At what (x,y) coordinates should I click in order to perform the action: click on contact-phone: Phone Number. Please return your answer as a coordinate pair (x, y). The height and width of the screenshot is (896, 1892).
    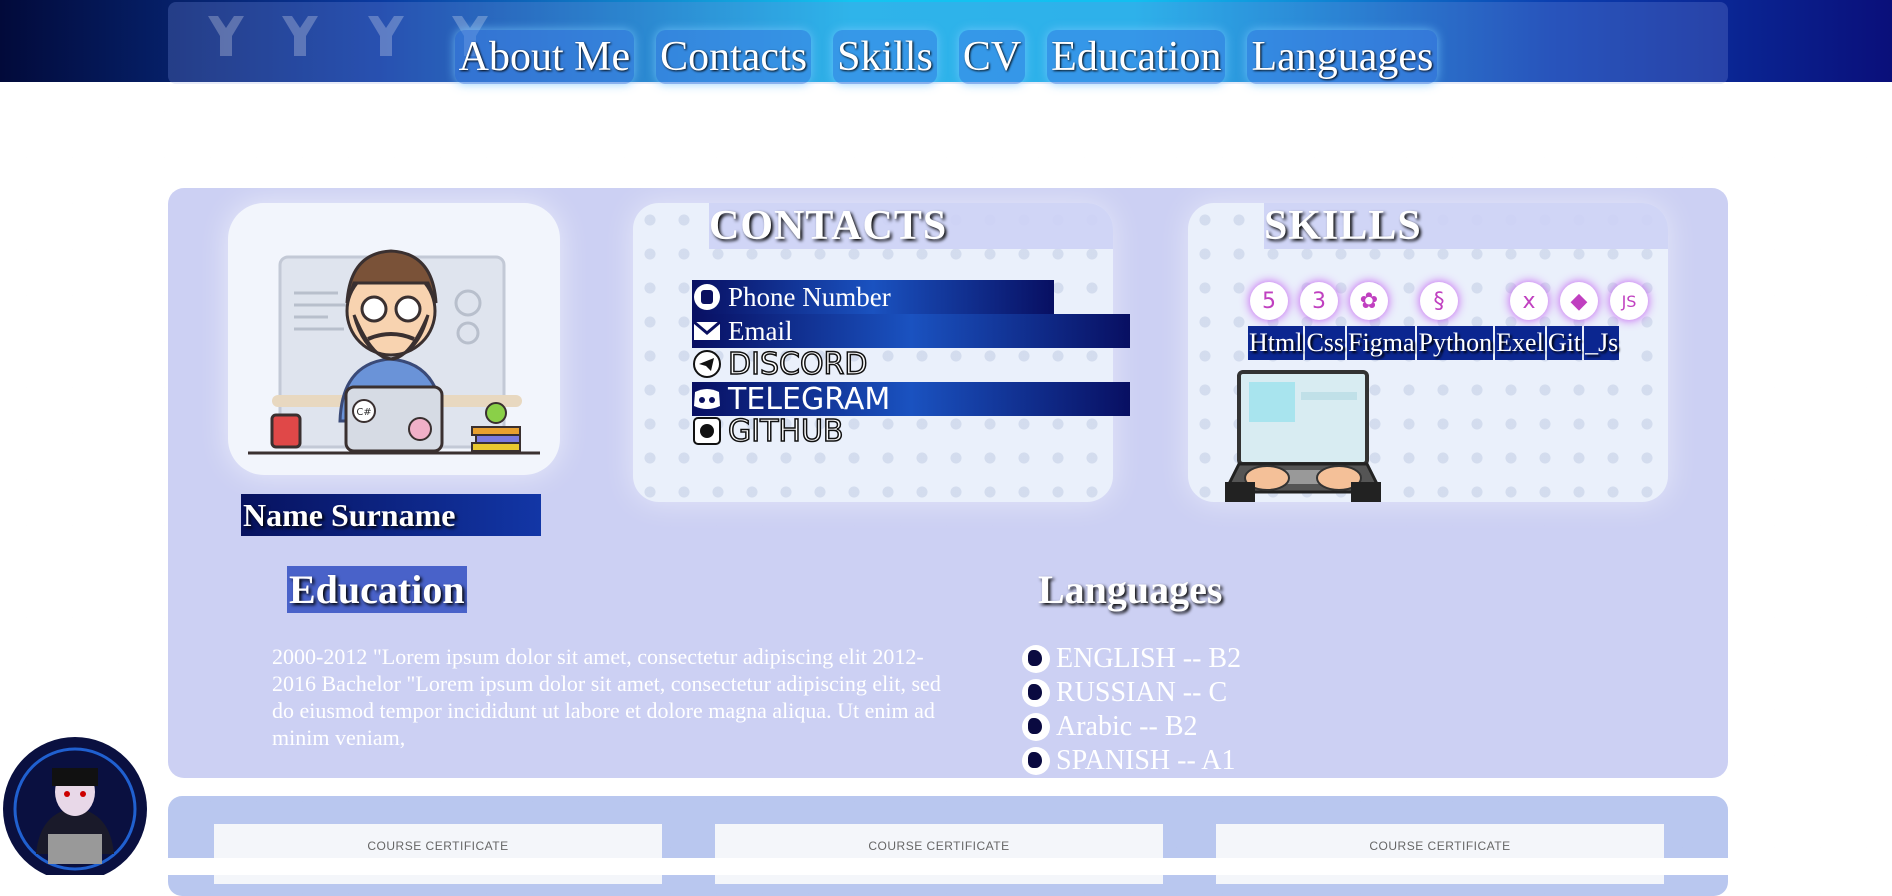
    Looking at the image, I should click on (873, 297).